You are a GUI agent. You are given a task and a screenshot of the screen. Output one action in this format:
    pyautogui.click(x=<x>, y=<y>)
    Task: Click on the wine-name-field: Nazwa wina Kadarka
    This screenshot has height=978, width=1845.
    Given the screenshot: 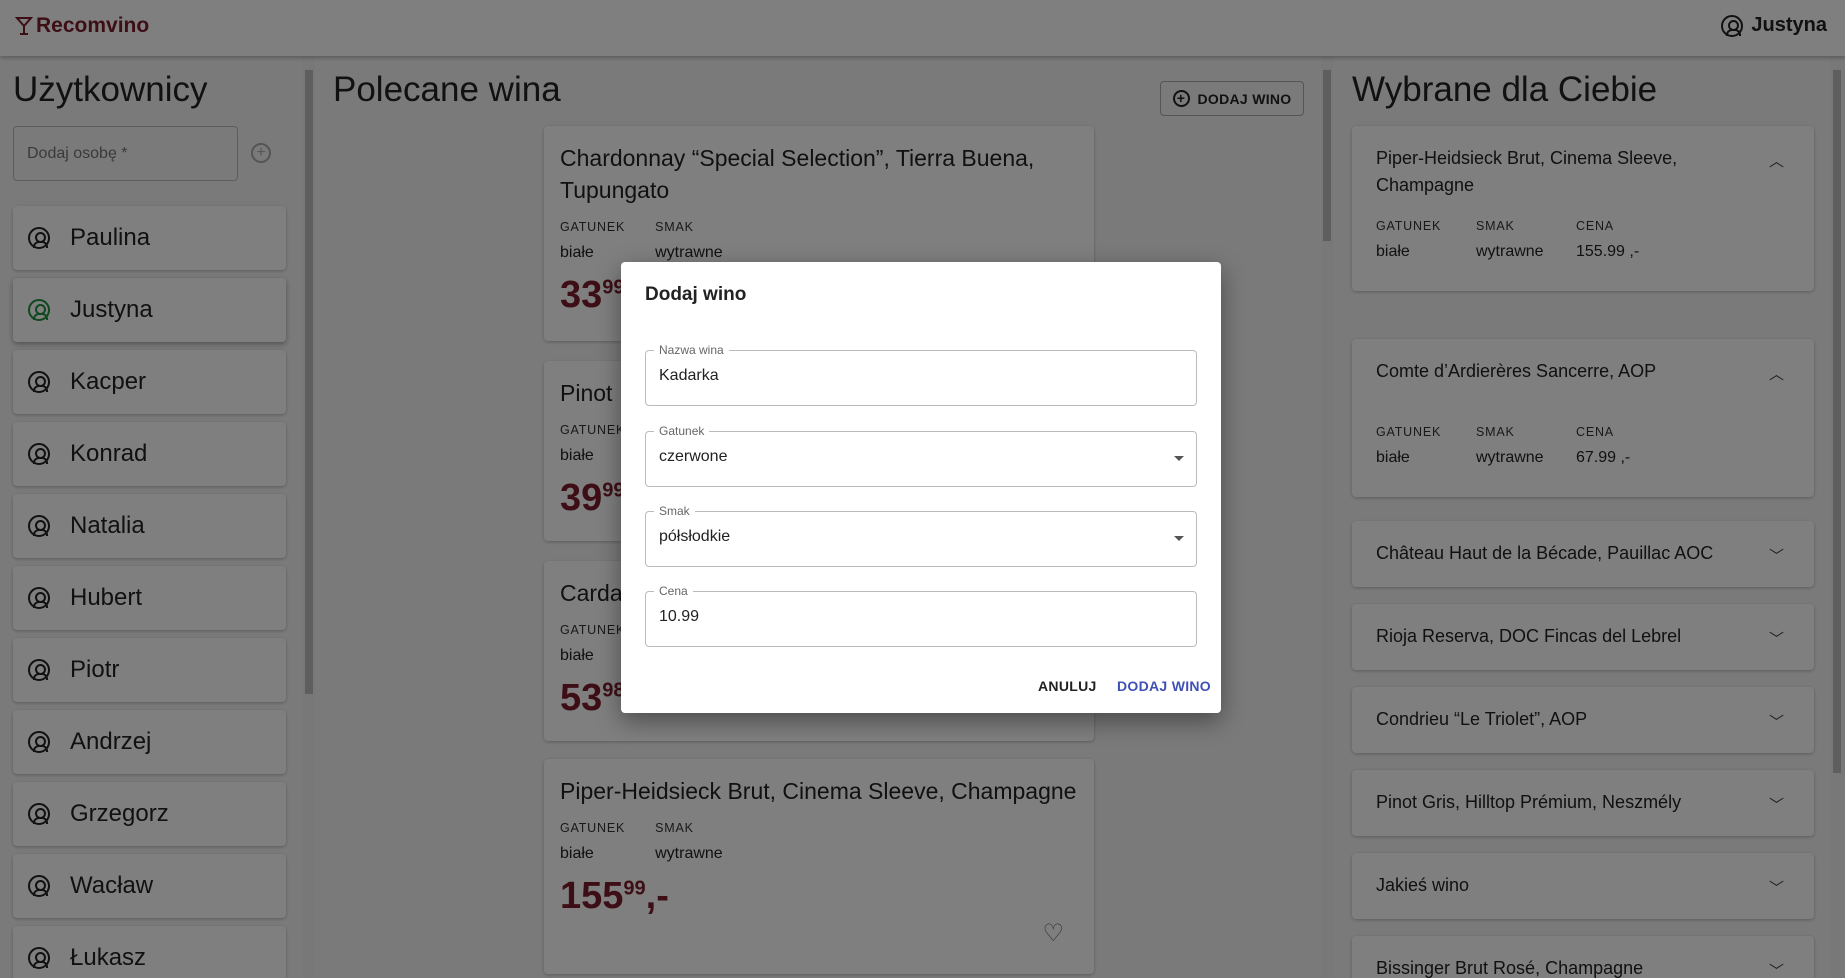 What is the action you would take?
    pyautogui.click(x=921, y=374)
    